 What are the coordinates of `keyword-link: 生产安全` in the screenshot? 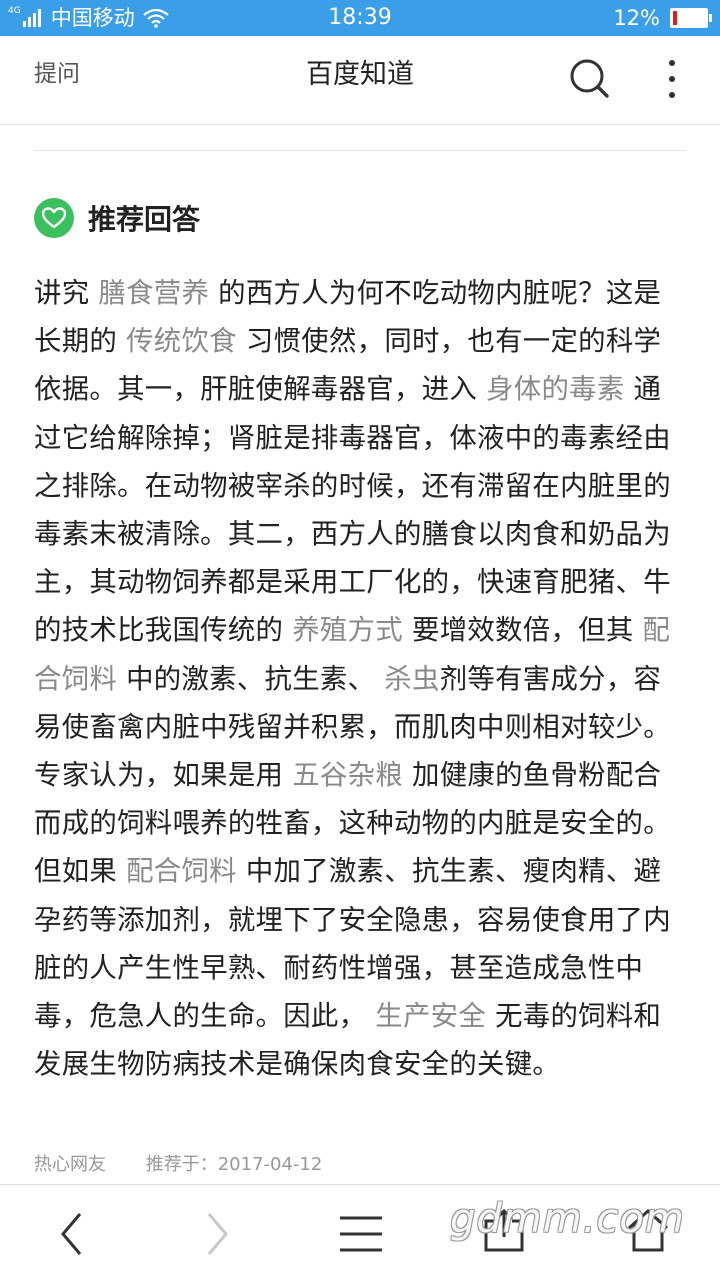 It's located at (430, 1016).